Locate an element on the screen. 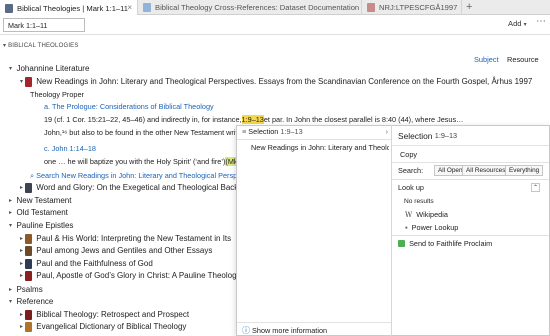 This screenshot has width=550, height=336. chevron-up-icon: ⌃ is located at coordinates (535, 187).